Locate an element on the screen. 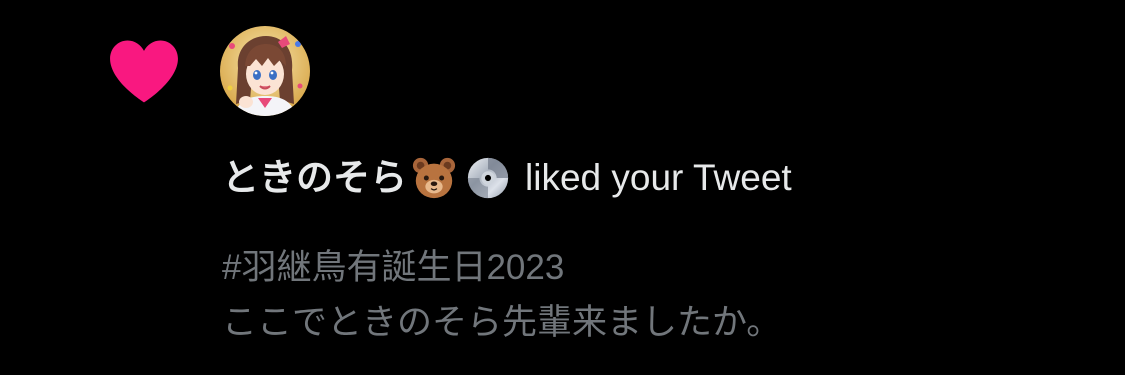 This screenshot has width=1125, height=375. user-display-name: ときのそら is located at coordinates (314, 178).